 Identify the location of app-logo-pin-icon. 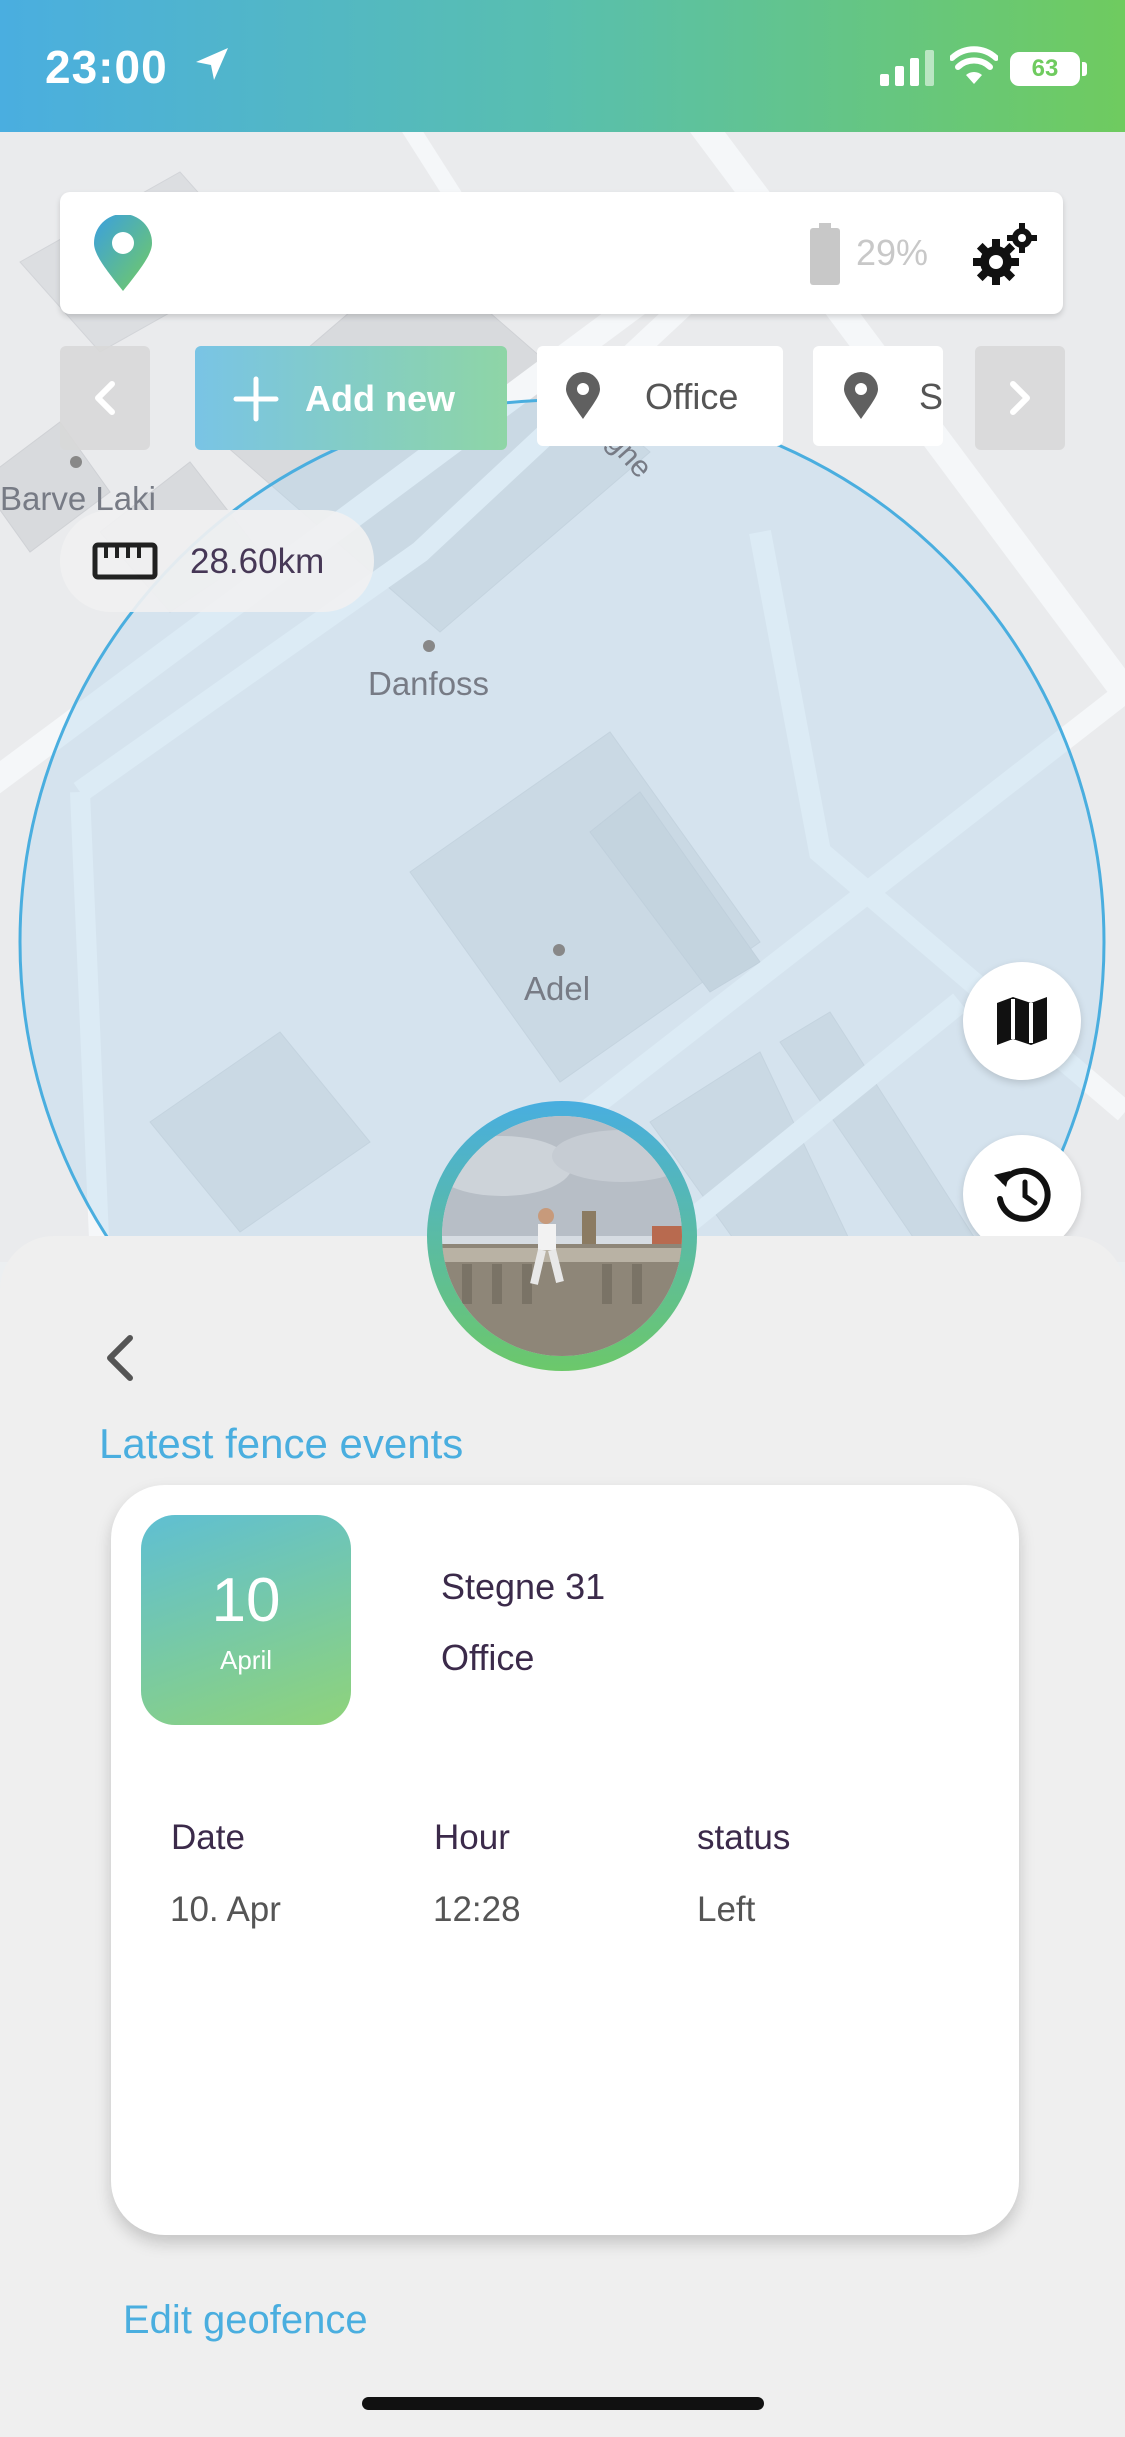
(123, 253).